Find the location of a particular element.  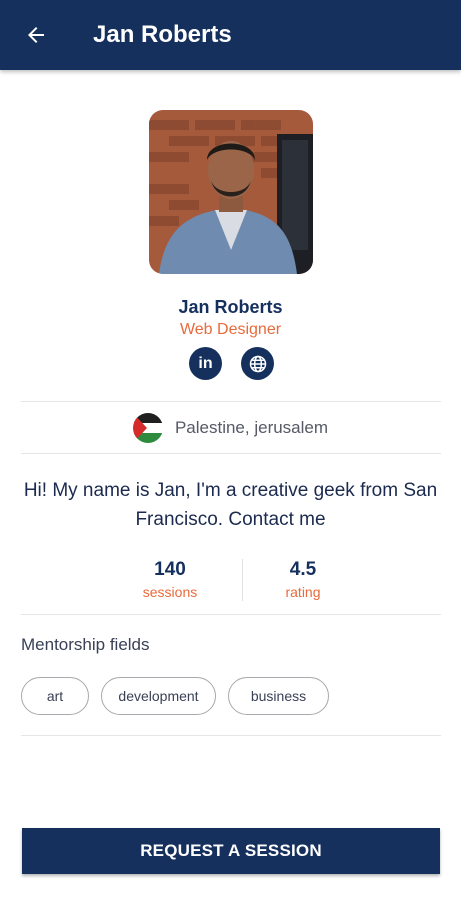

website-button is located at coordinates (257, 363).